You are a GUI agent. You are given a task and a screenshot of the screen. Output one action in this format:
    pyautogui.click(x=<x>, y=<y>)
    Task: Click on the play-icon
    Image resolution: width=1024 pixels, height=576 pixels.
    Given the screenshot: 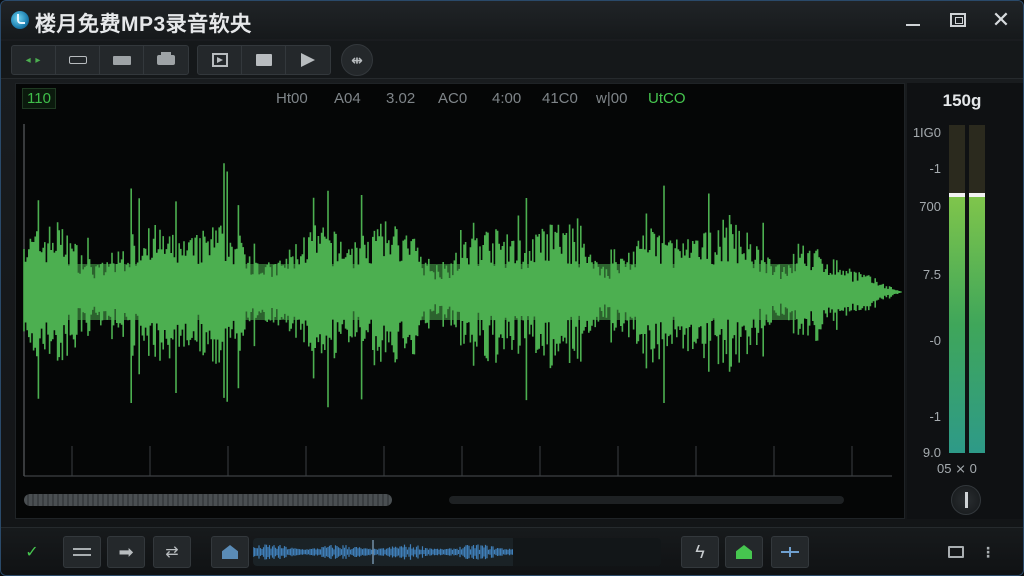 What is the action you would take?
    pyautogui.click(x=308, y=60)
    